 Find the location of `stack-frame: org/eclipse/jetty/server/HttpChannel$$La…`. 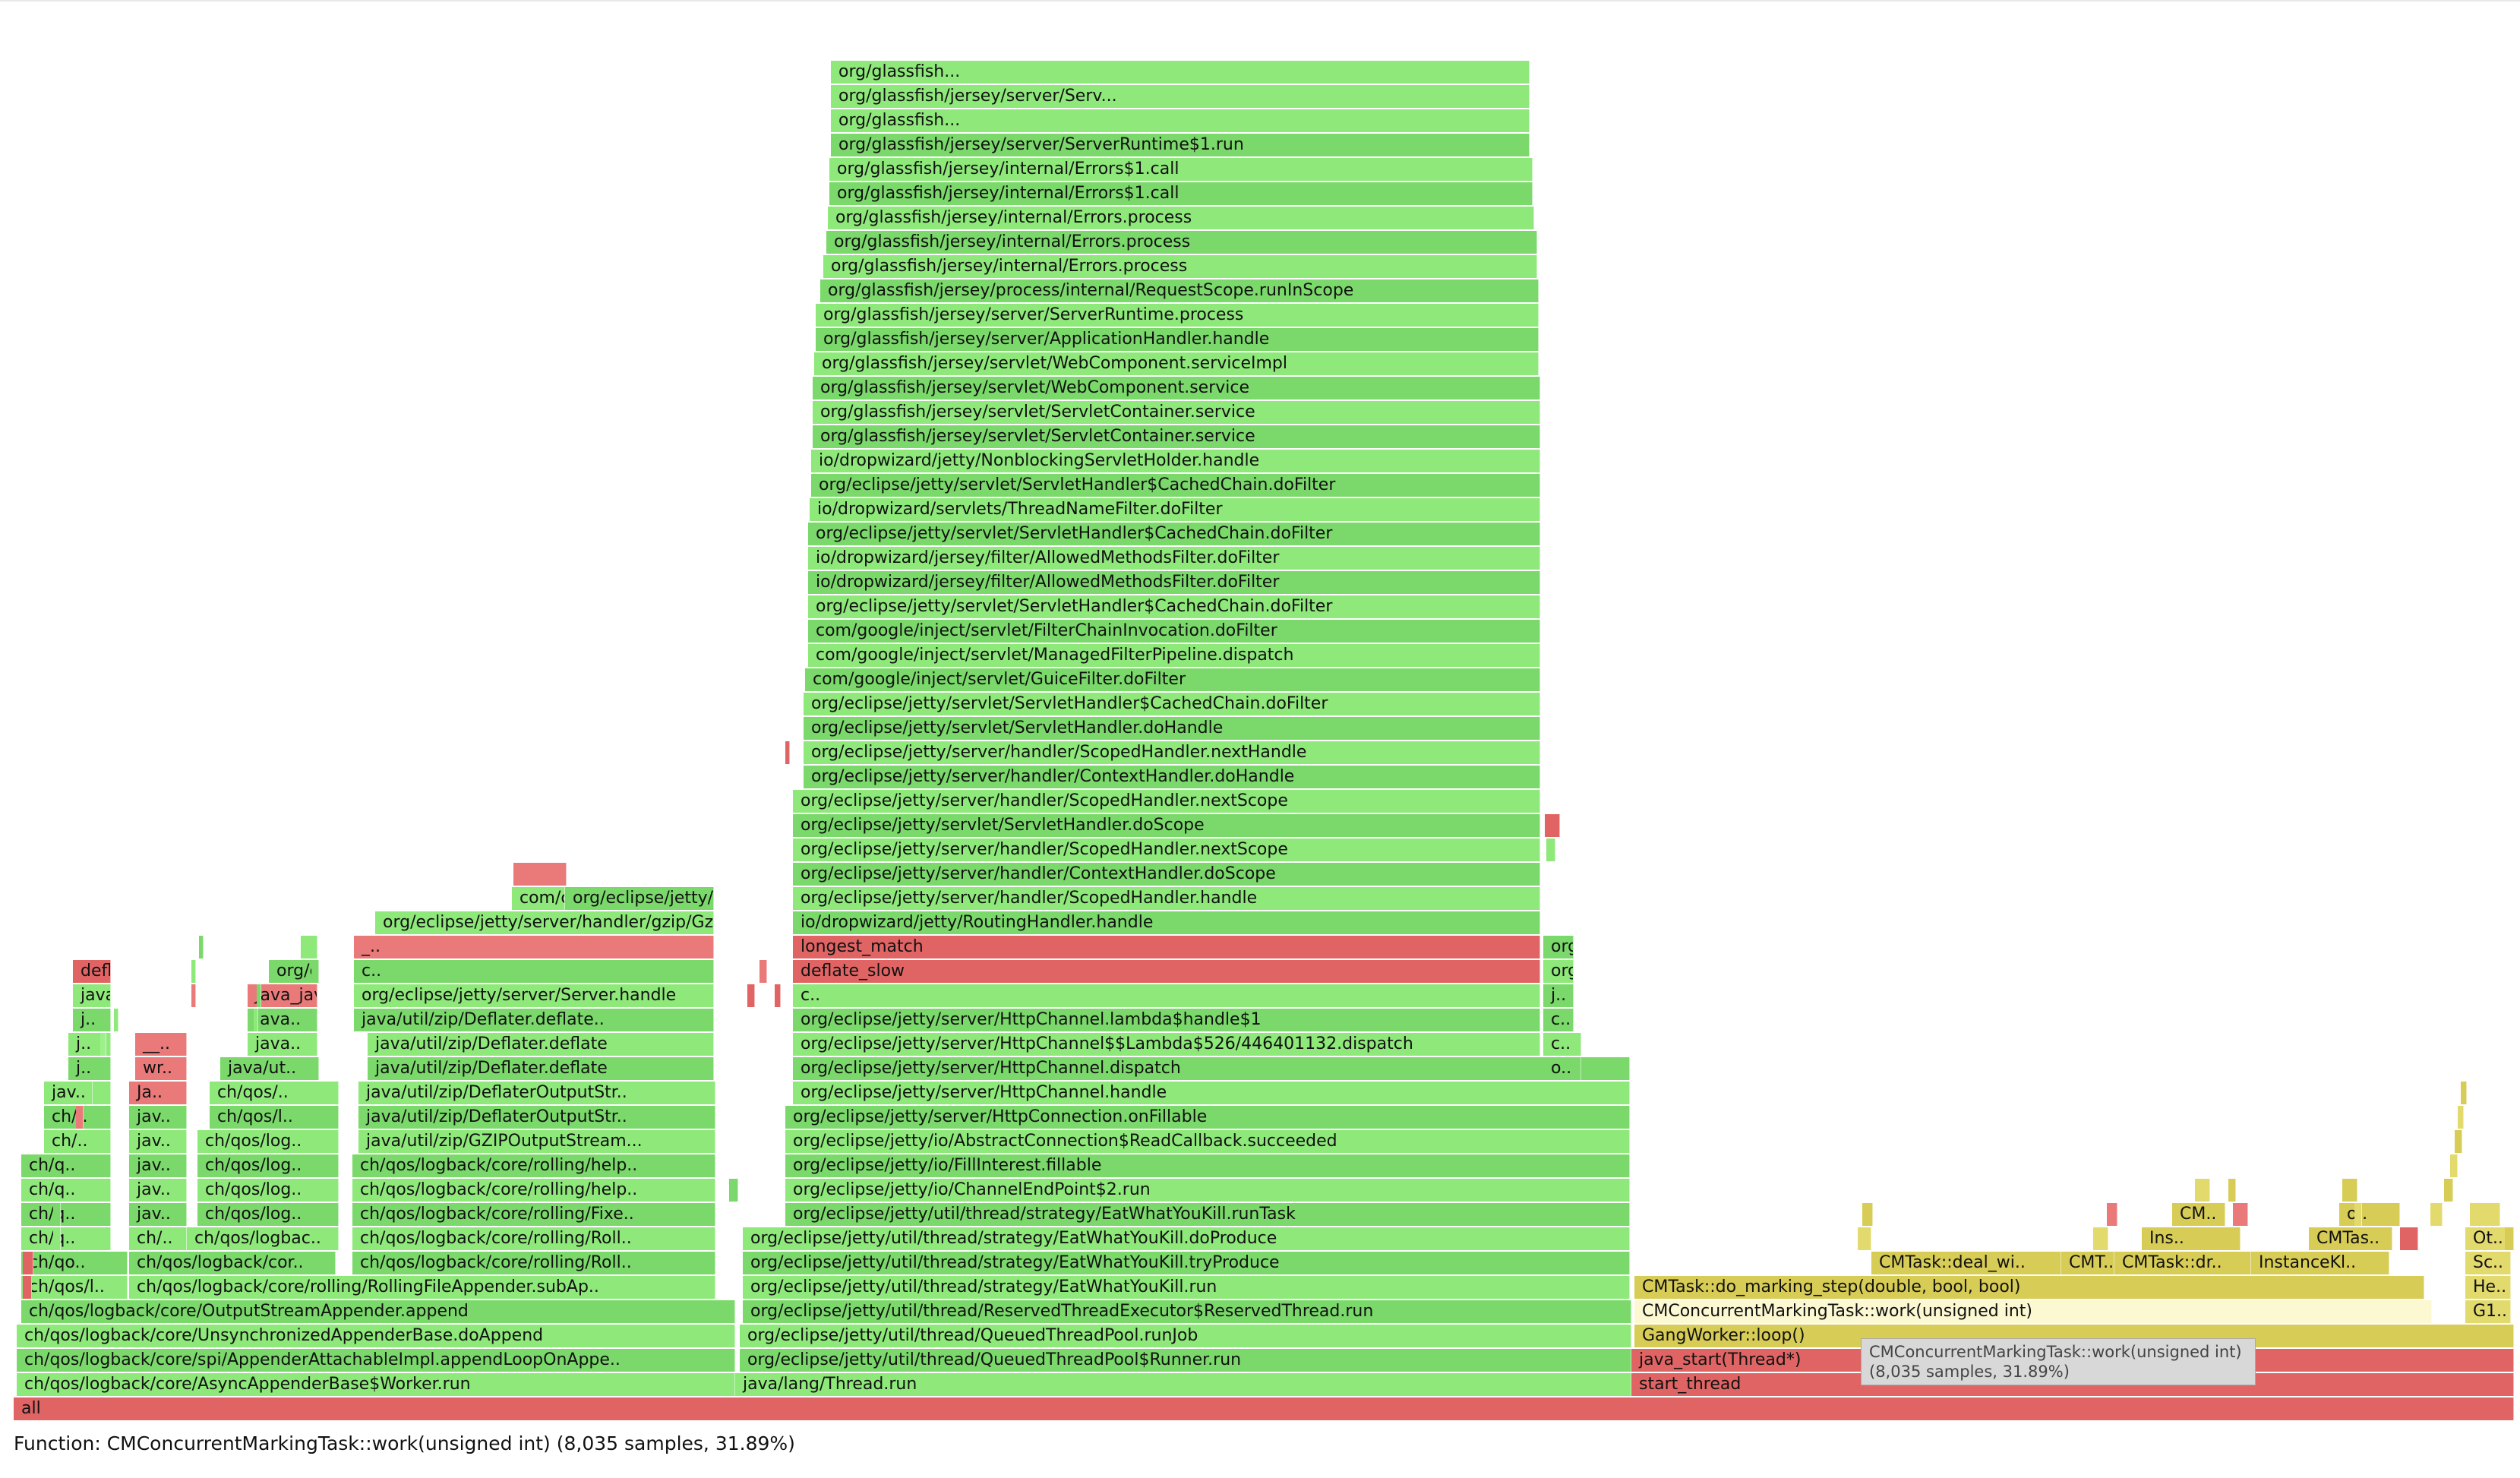

stack-frame: org/eclipse/jetty/server/HttpChannel$$La… is located at coordinates (1166, 1044).